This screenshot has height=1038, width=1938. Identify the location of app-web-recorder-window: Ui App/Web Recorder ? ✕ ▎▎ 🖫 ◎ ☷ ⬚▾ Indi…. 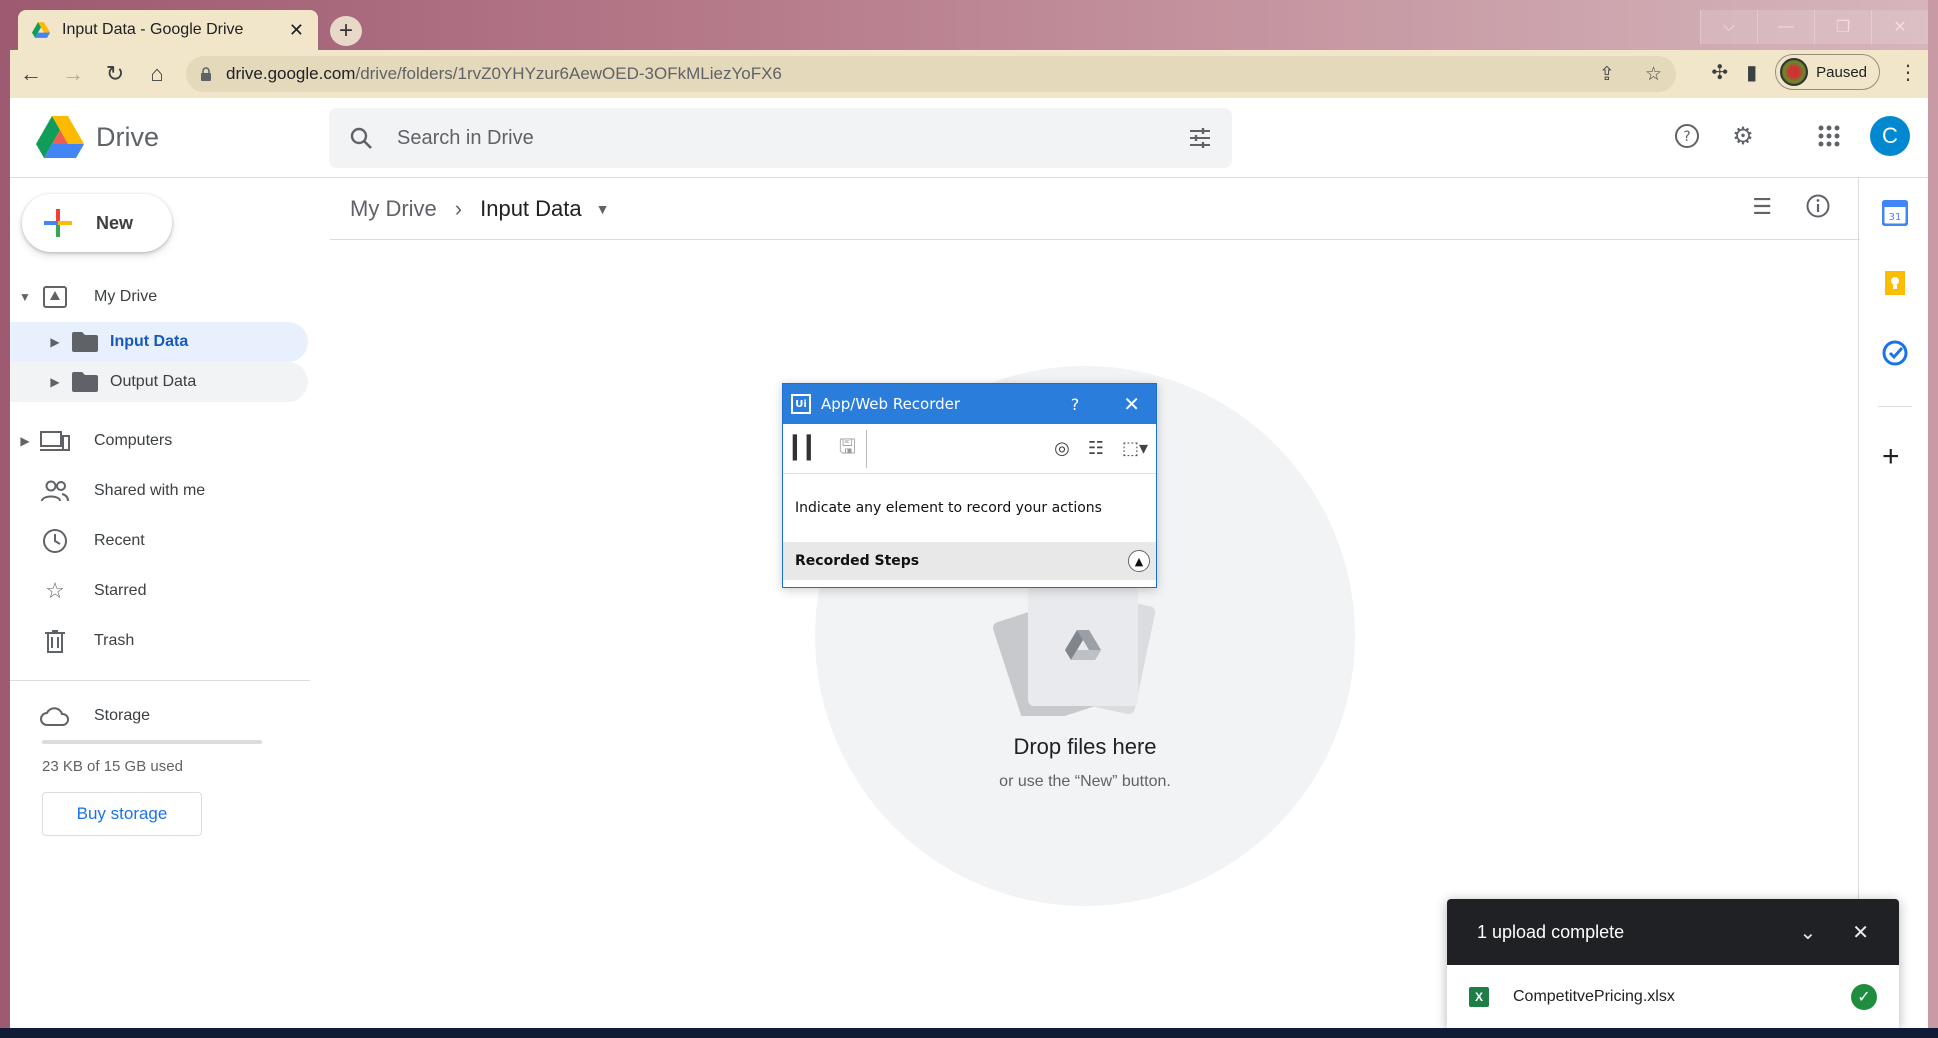
(969, 485).